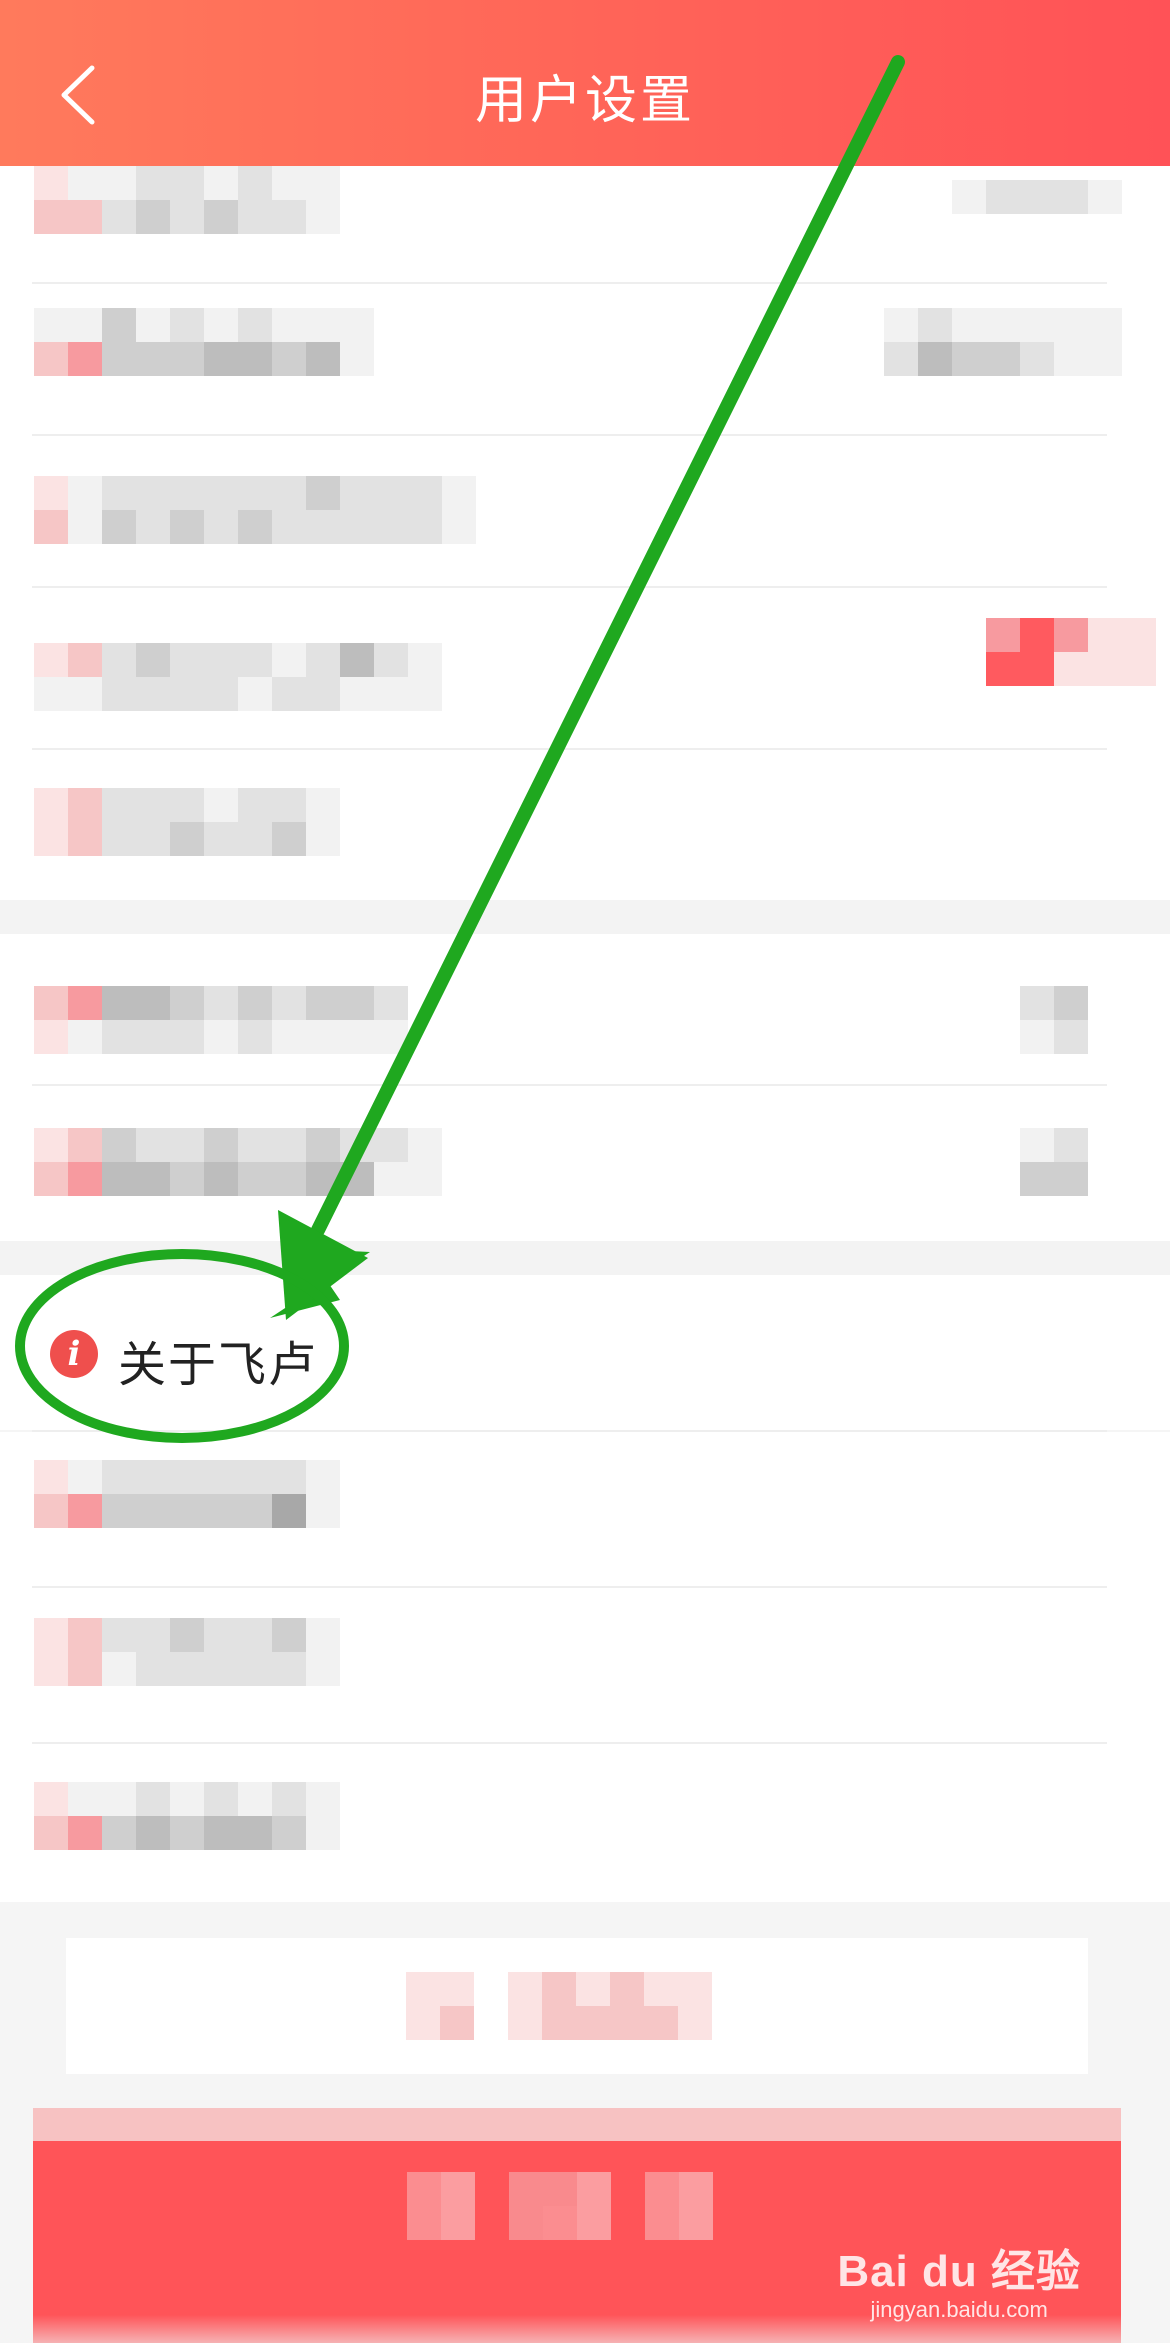 The width and height of the screenshot is (1170, 2343). I want to click on redacted-toggle, so click(1071, 652).